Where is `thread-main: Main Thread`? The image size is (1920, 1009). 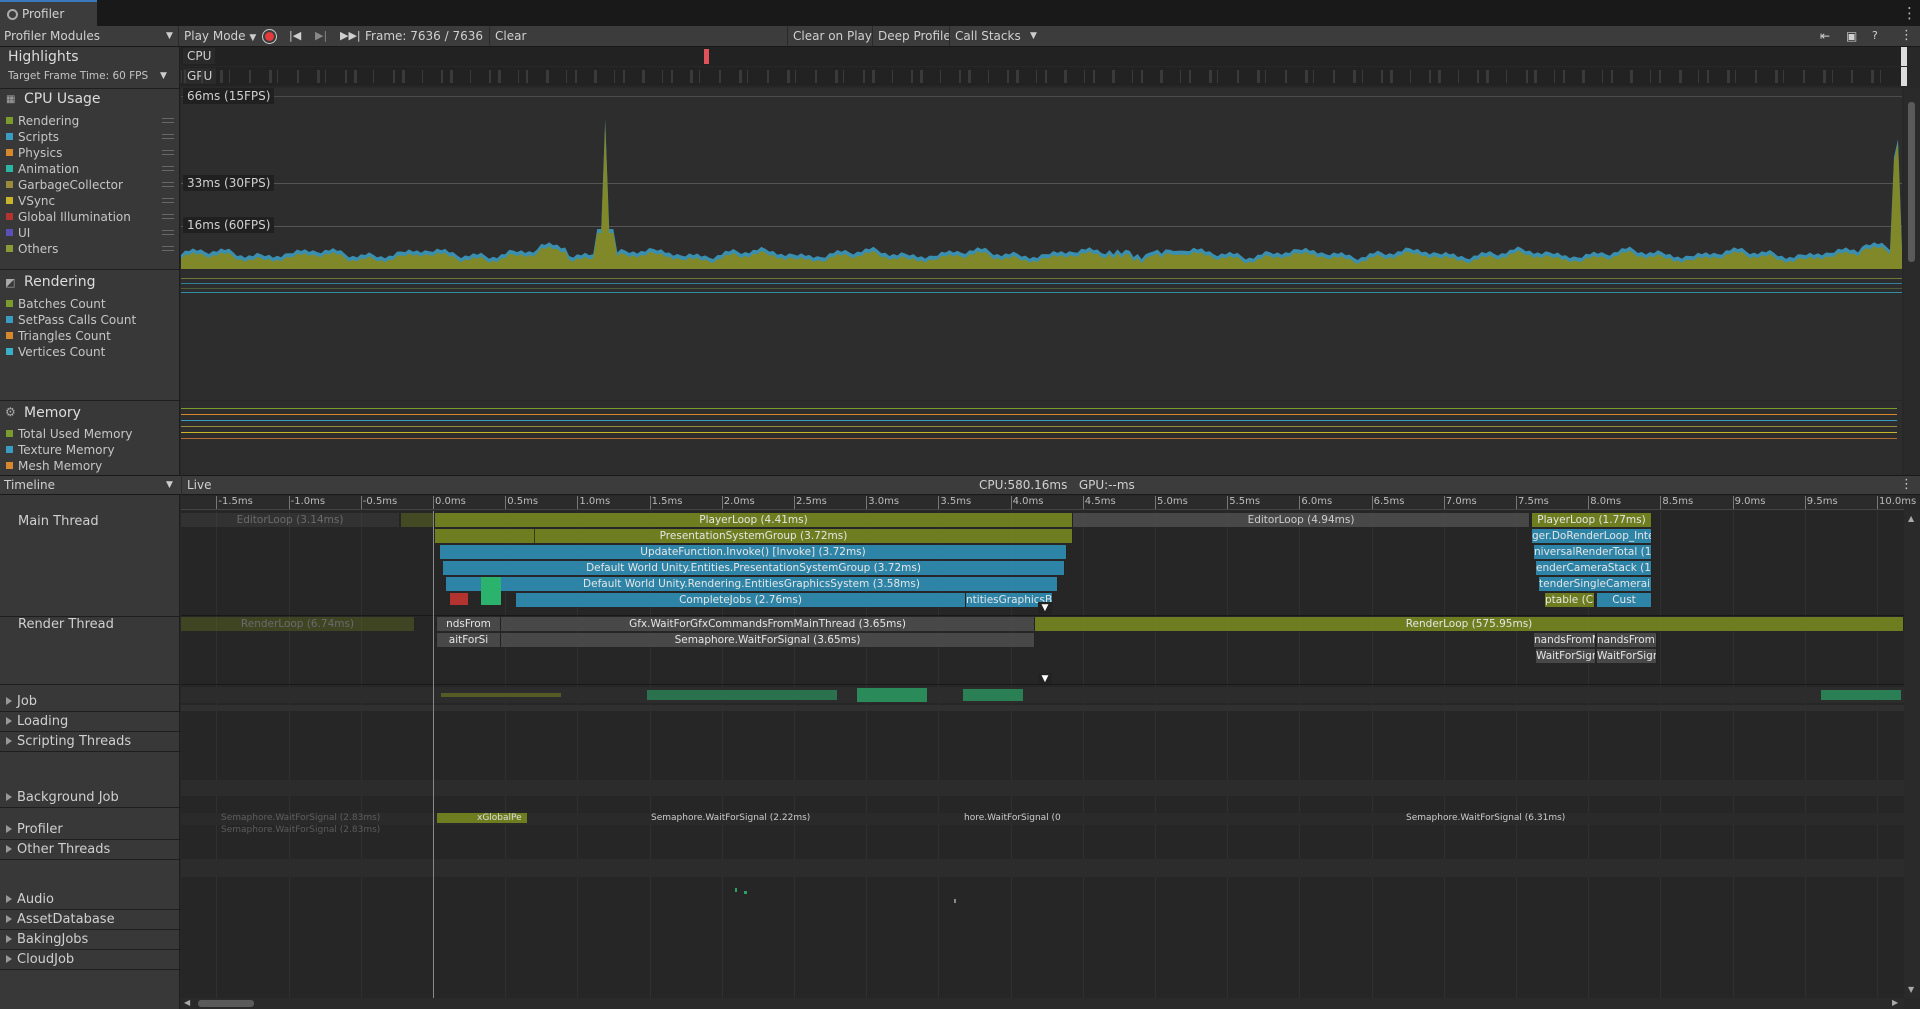 thread-main: Main Thread is located at coordinates (58, 521).